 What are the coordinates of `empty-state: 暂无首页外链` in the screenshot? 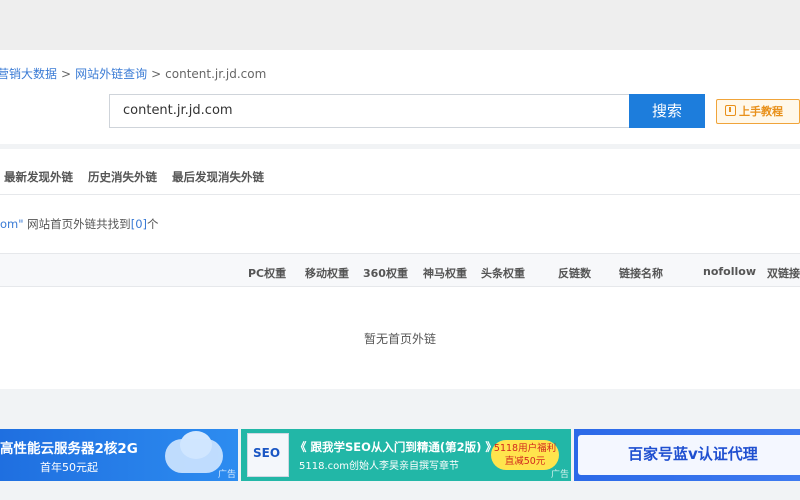 It's located at (399, 339).